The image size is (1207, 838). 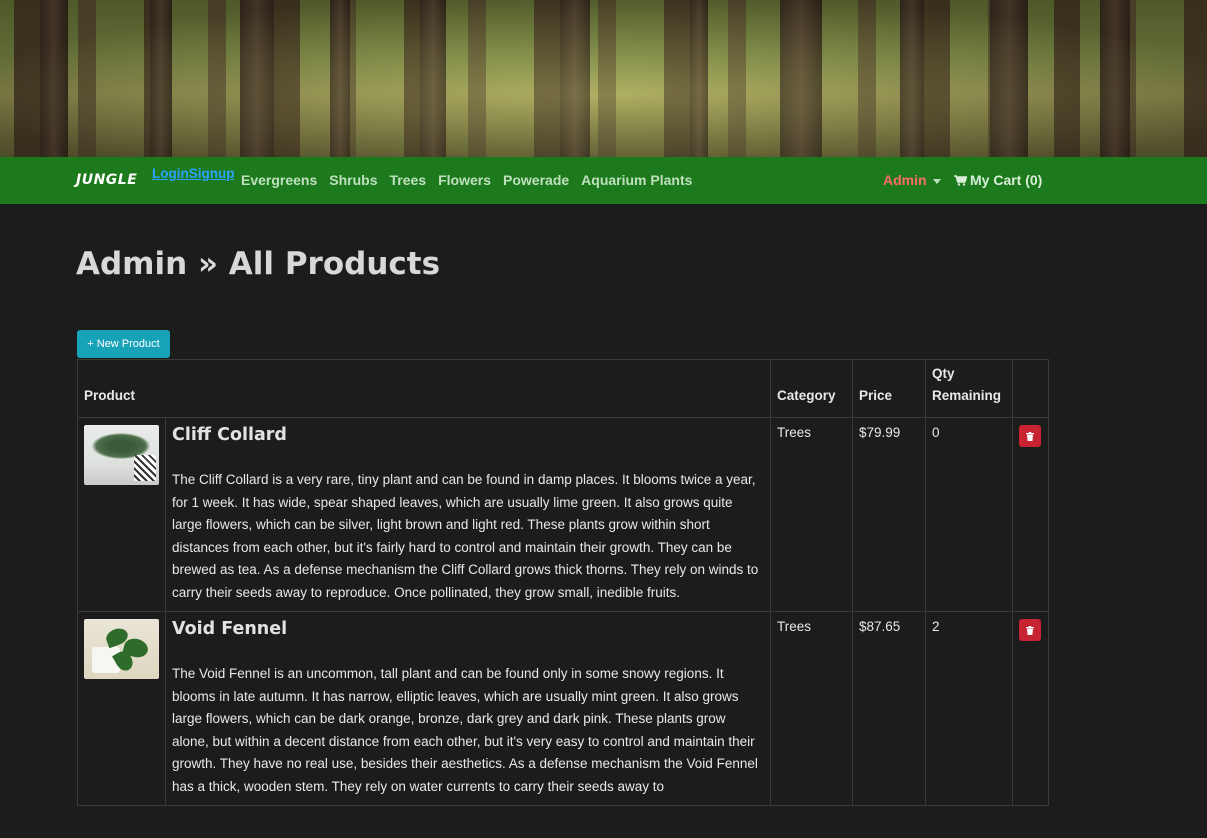 What do you see at coordinates (1006, 180) in the screenshot?
I see `cart-label: My Cart (0)` at bounding box center [1006, 180].